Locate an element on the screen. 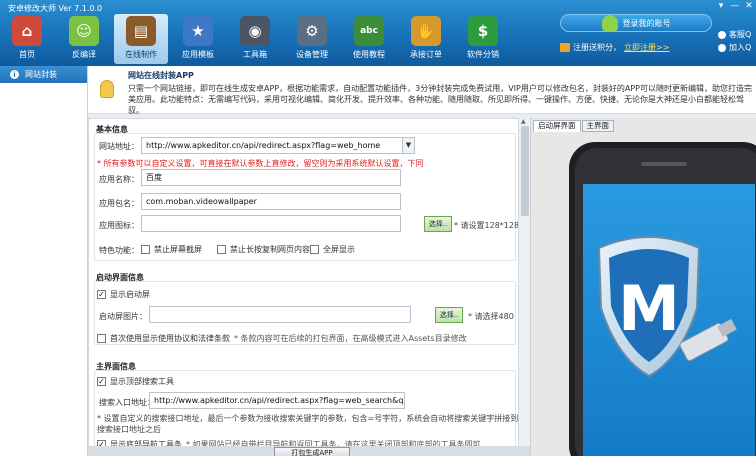  feature-label: 全屏显示 is located at coordinates (339, 249).